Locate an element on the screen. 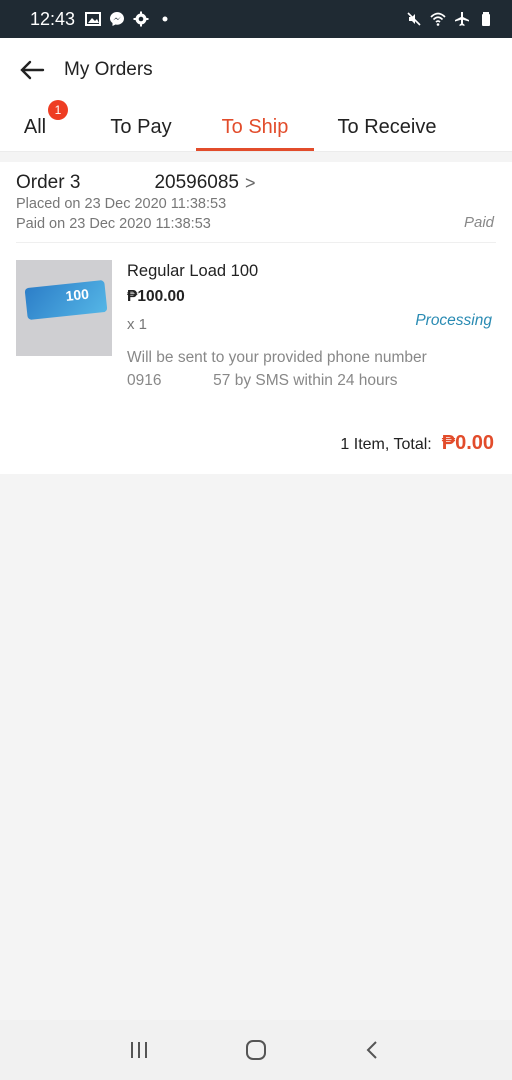  messenger-icon is located at coordinates (117, 19).